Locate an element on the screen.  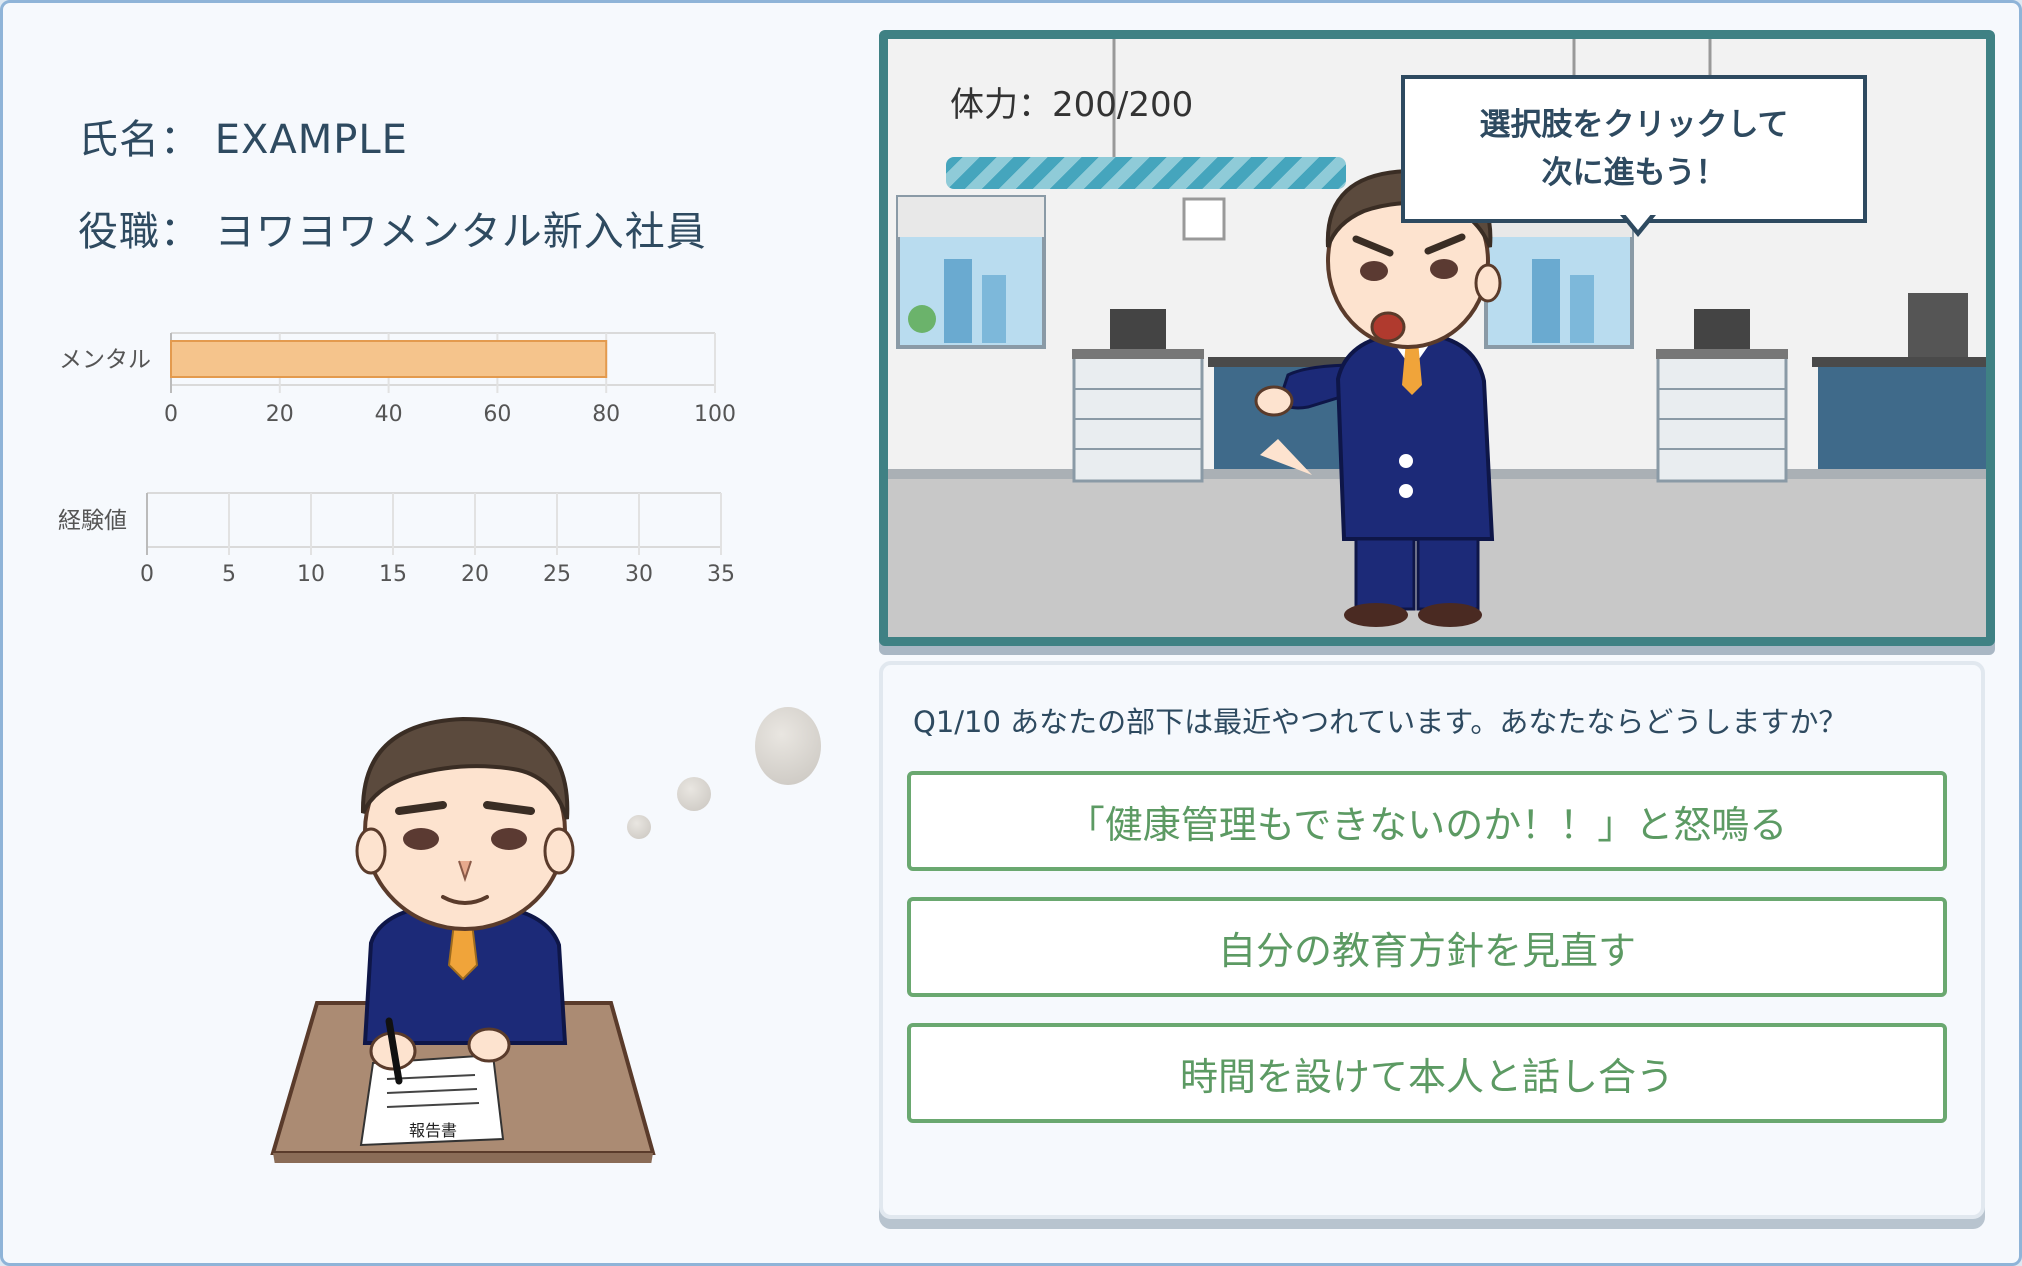
category-label-0: メンタル is located at coordinates (105, 360).